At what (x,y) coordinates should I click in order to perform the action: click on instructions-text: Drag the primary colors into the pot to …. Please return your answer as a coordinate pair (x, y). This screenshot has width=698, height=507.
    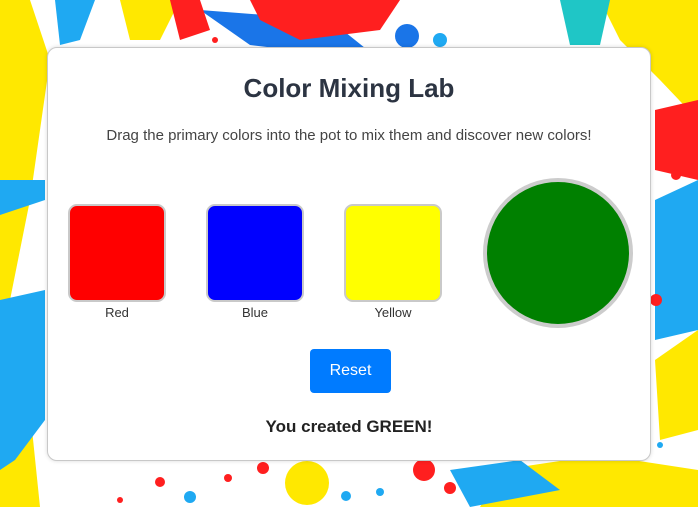
    Looking at the image, I should click on (349, 135).